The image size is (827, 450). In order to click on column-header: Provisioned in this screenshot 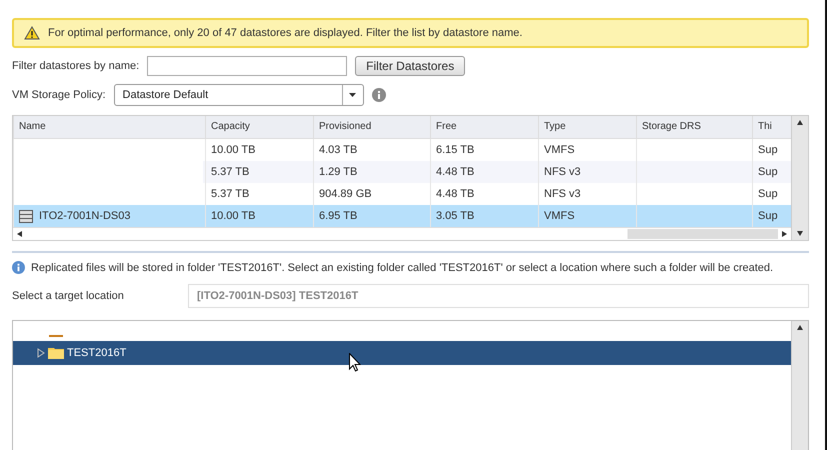, I will do `click(371, 127)`.